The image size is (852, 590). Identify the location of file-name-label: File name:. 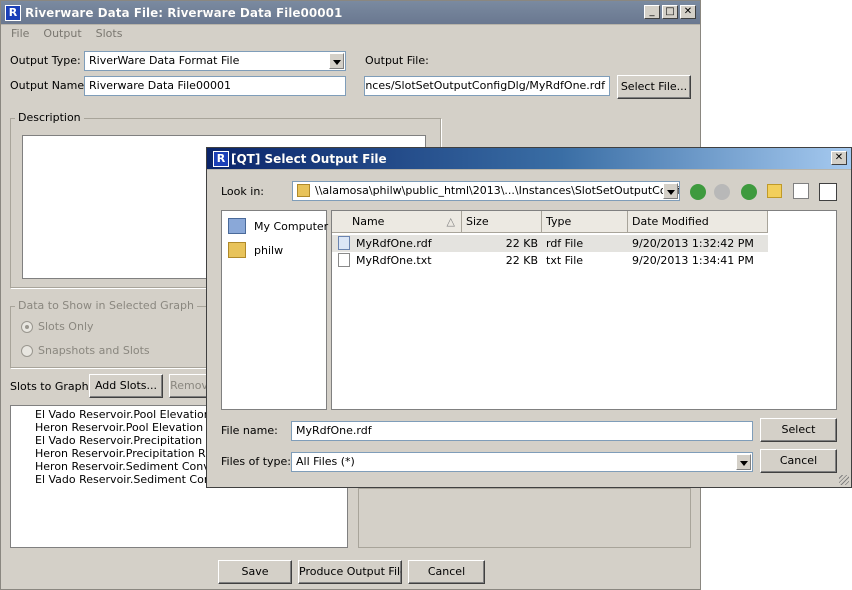
(249, 430).